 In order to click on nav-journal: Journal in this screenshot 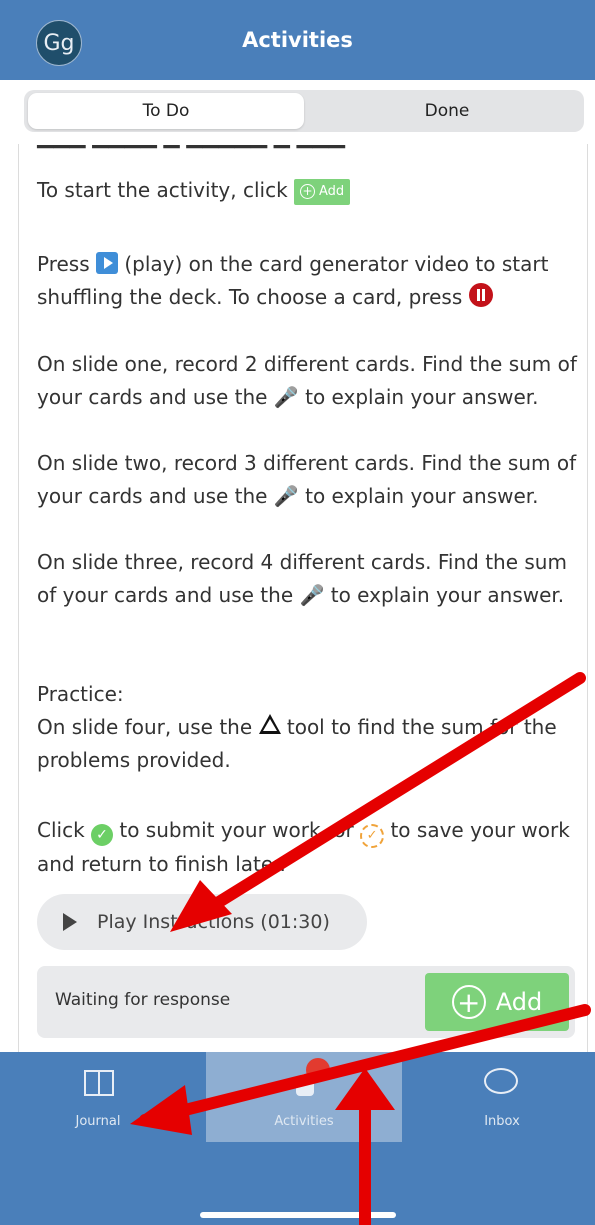, I will do `click(98, 1097)`.